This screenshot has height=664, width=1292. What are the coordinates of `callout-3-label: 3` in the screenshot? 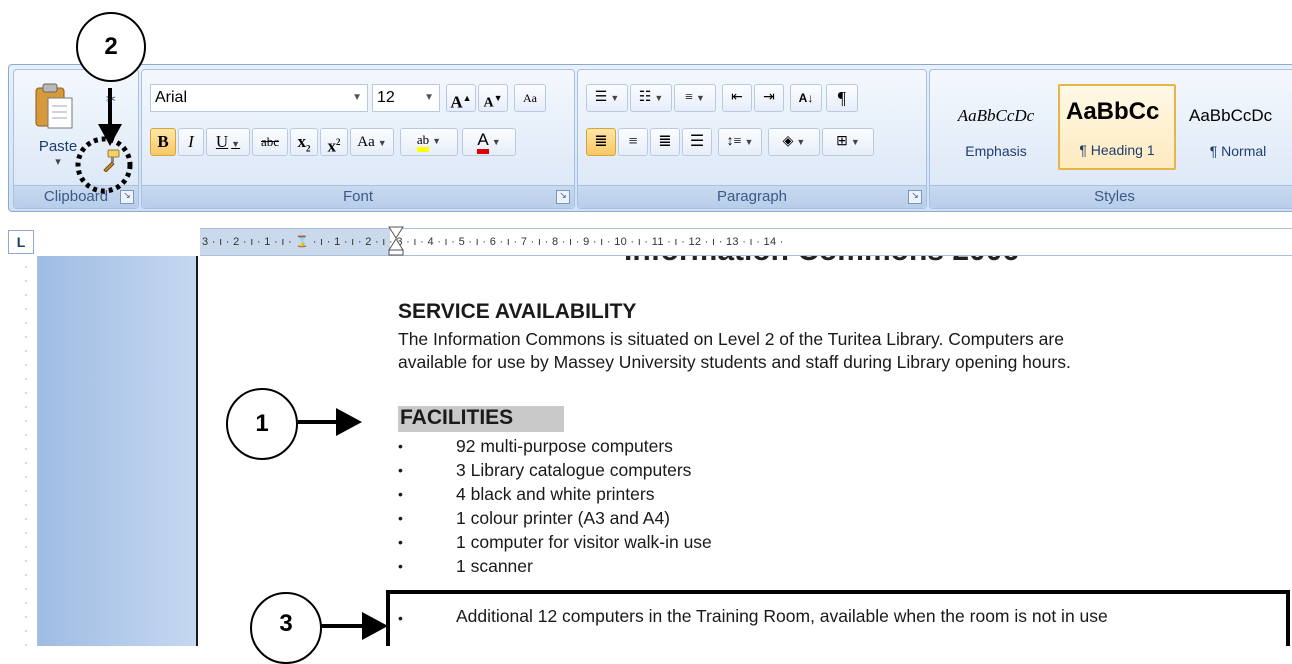 It's located at (286, 623).